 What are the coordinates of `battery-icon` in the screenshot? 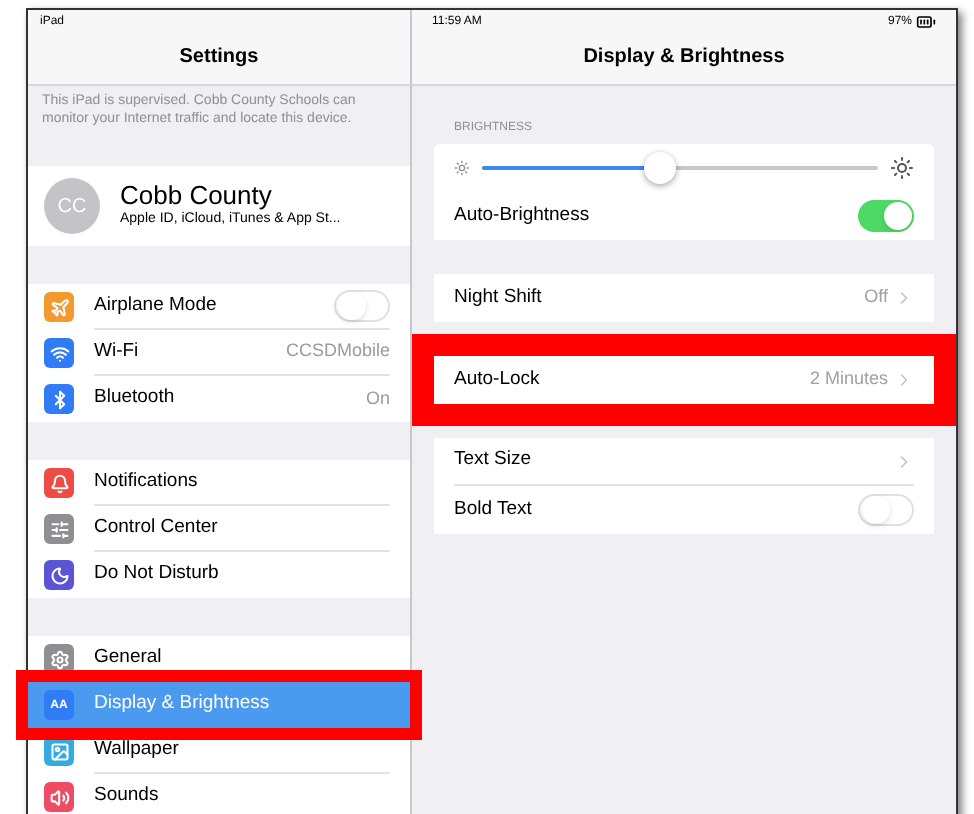 It's located at (926, 22).